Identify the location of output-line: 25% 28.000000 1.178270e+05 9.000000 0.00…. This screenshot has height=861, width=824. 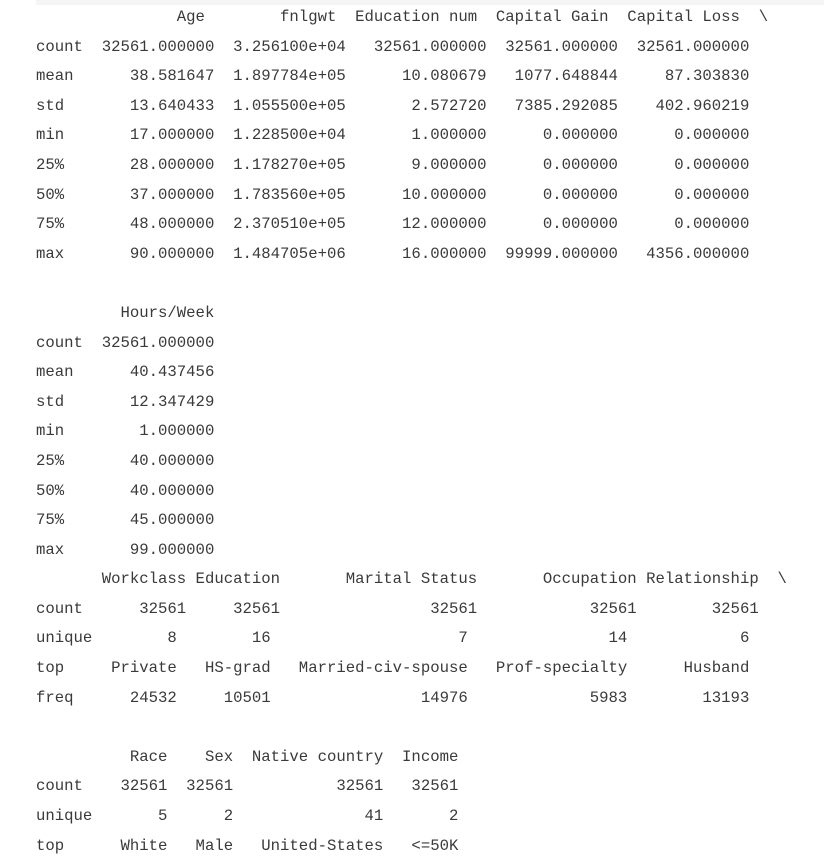
(393, 164).